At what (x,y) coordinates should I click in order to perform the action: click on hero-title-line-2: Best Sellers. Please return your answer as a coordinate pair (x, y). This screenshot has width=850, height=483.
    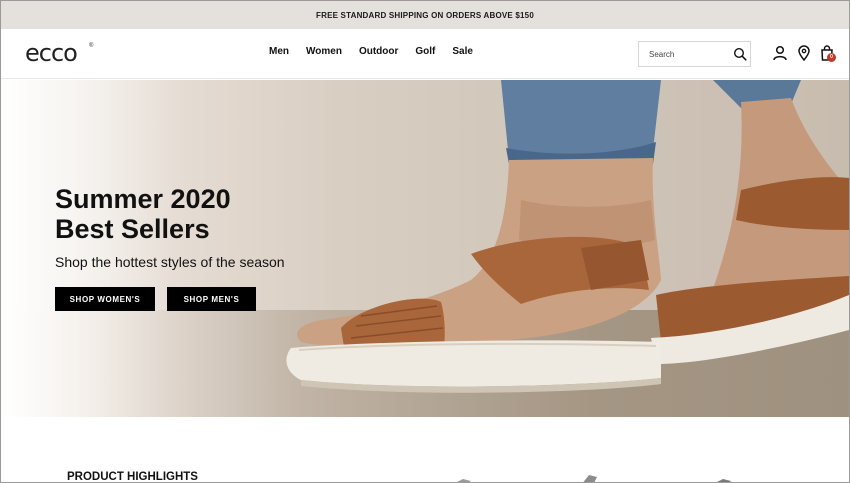
    Looking at the image, I should click on (132, 229).